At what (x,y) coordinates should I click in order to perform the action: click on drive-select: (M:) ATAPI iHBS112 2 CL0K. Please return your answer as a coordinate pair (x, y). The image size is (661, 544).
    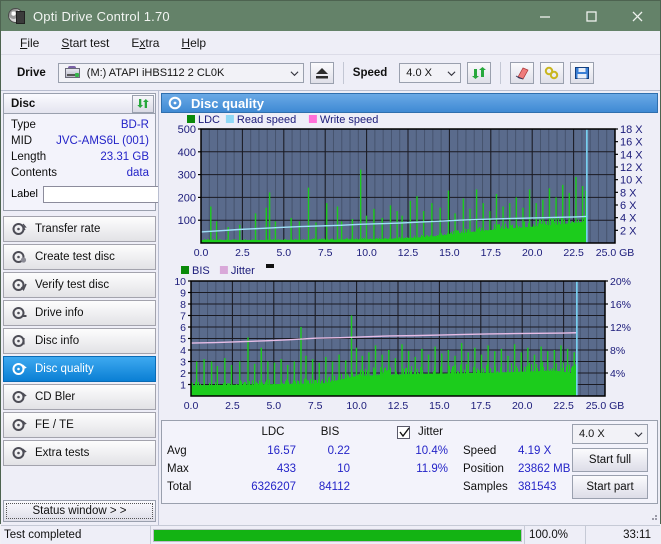
    Looking at the image, I should click on (180, 72).